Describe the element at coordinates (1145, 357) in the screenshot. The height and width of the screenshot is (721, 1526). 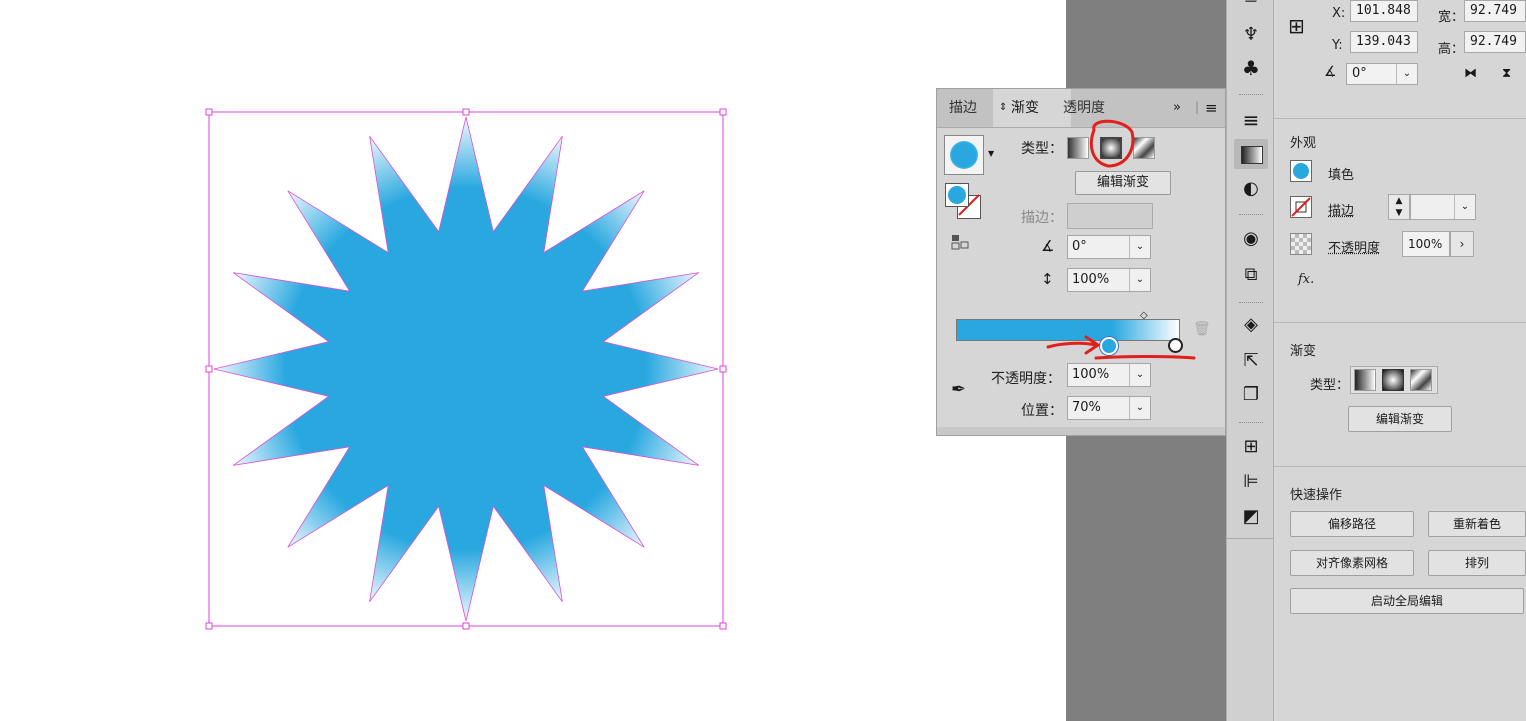
I see `annotation-underline-slider` at that location.